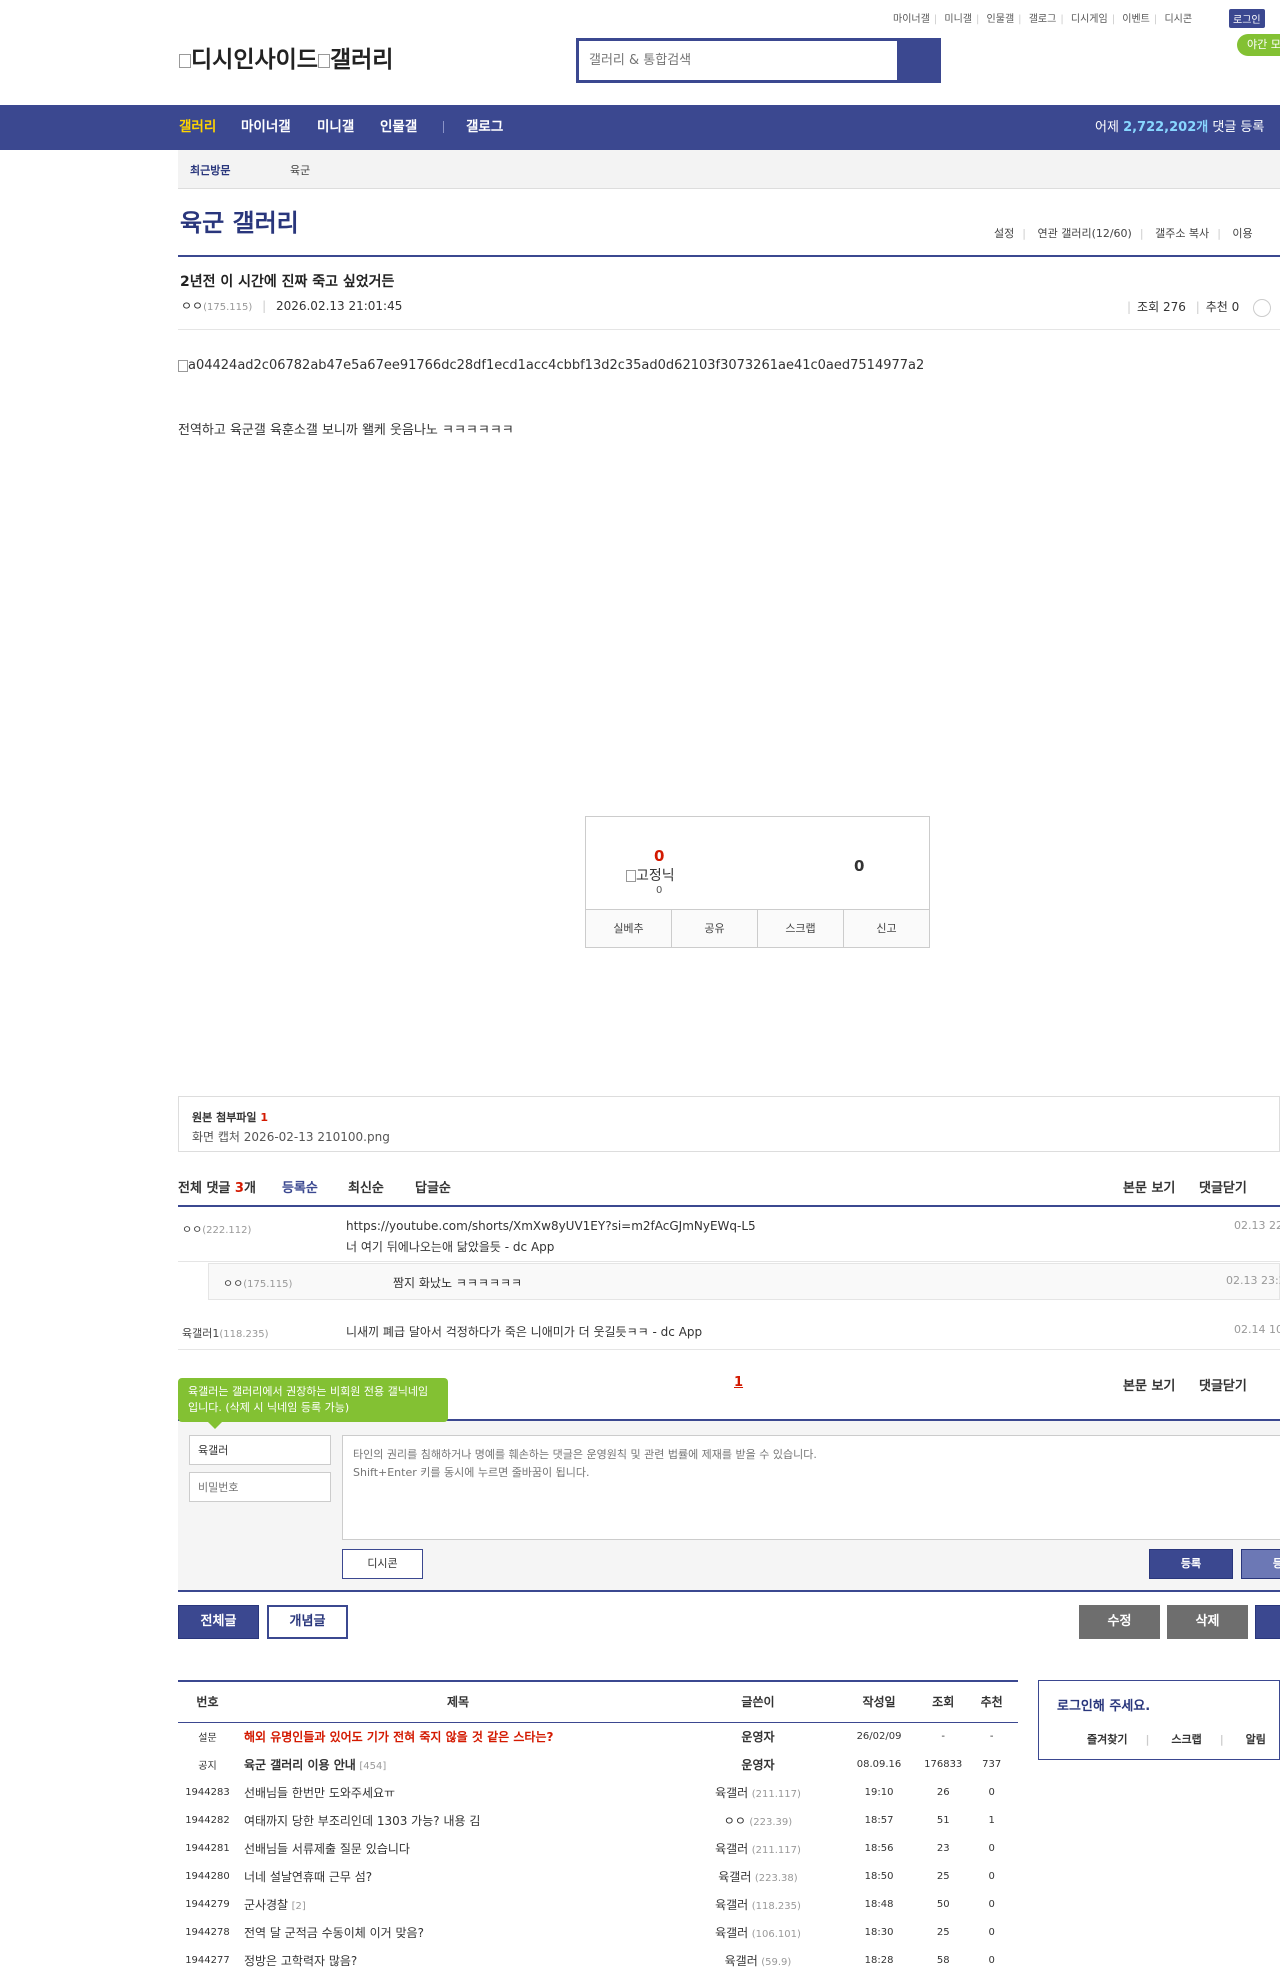 Image resolution: width=1280 pixels, height=1974 pixels. I want to click on sort-registered: 등록순, so click(300, 1186).